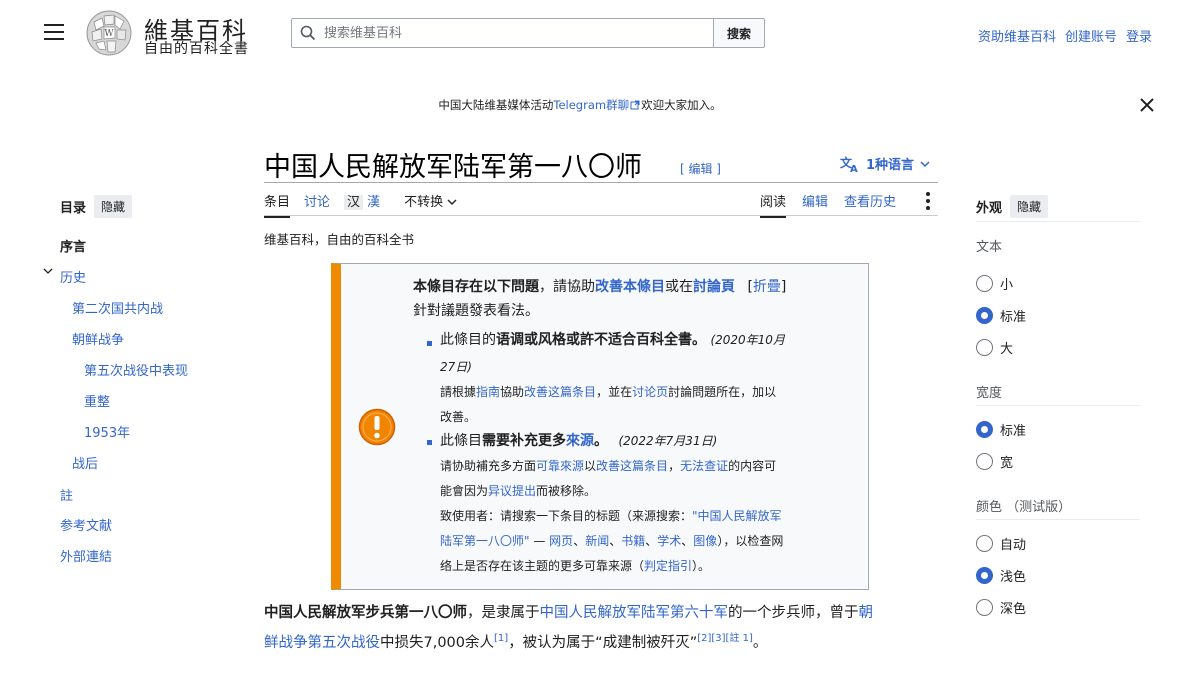 The height and width of the screenshot is (675, 1200). I want to click on search-news-link: 新闻, so click(597, 541).